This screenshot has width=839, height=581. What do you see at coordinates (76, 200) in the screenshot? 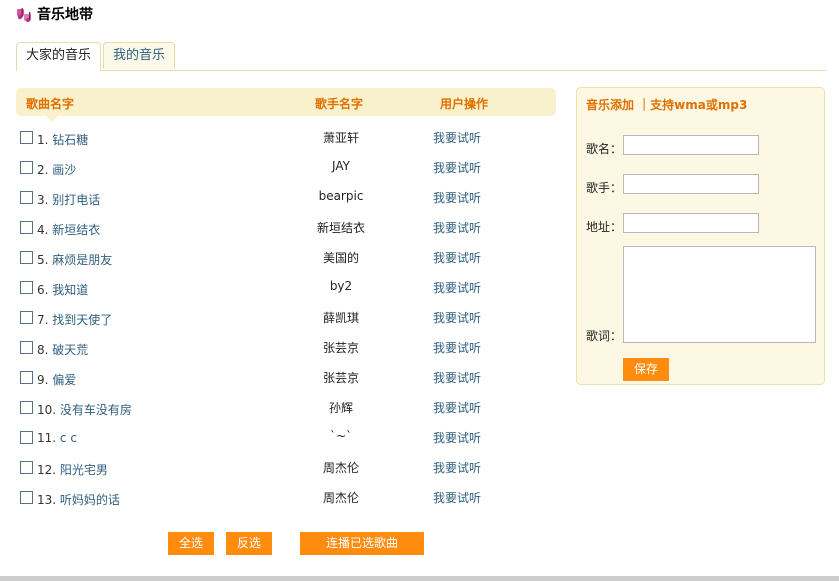
I see `song-title-link: 别打电话` at bounding box center [76, 200].